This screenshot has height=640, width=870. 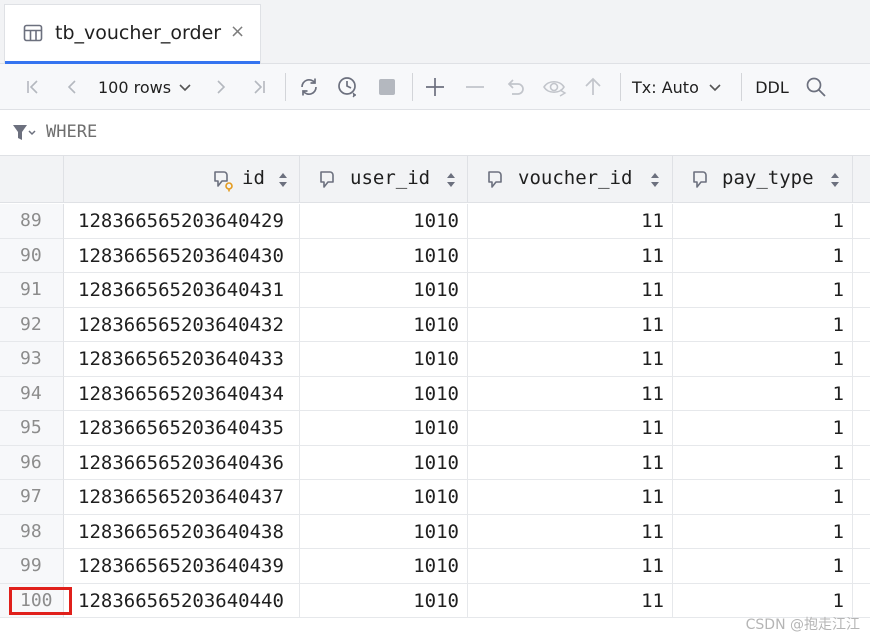 I want to click on tab-tb-voucher-order: tb_voucher_order ×, so click(x=132, y=34).